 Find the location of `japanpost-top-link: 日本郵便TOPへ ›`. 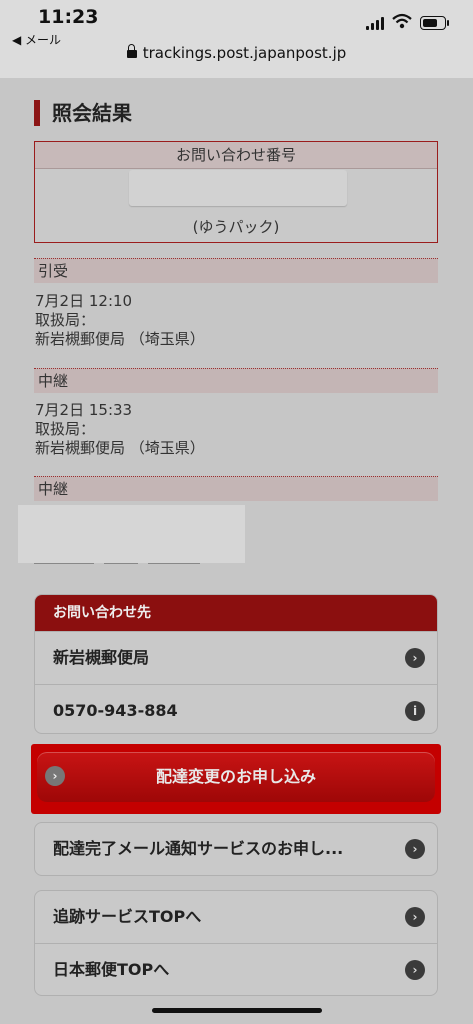

japanpost-top-link: 日本郵便TOPへ › is located at coordinates (236, 969).